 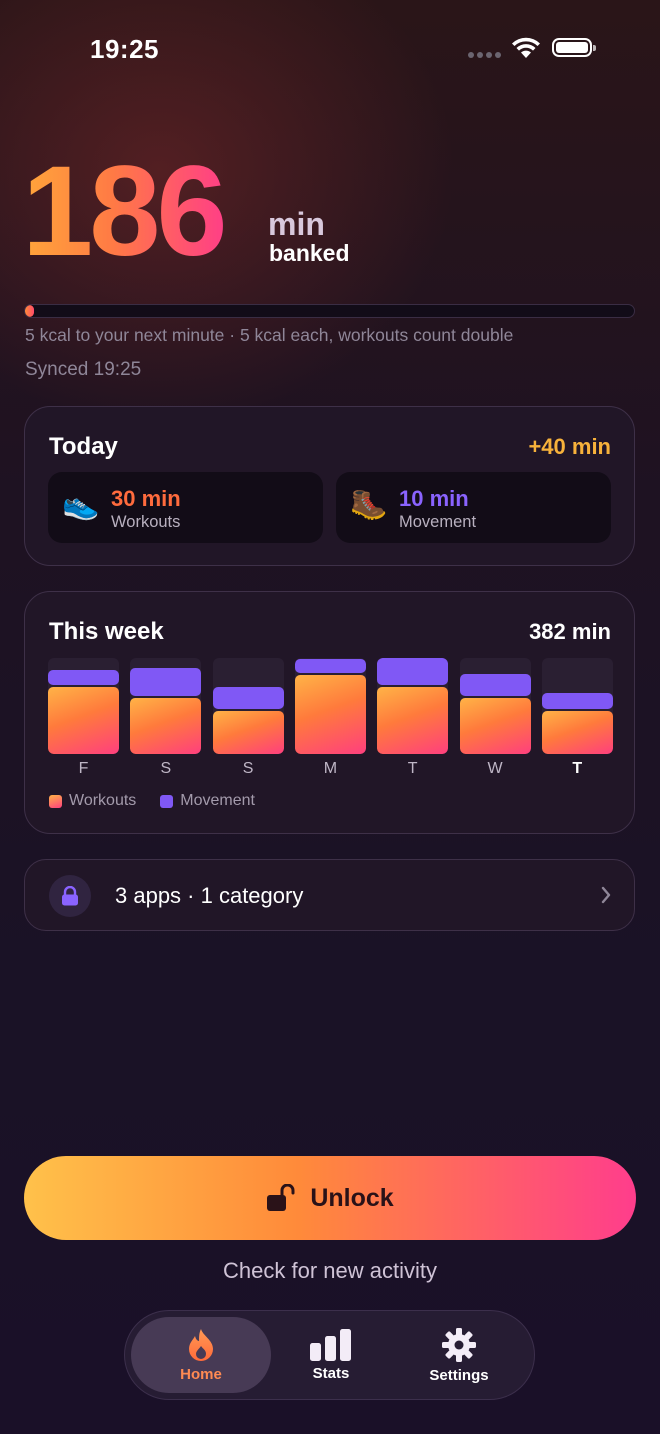 What do you see at coordinates (329, 895) in the screenshot?
I see `blocked-apps-row: 3 apps · 1 category` at bounding box center [329, 895].